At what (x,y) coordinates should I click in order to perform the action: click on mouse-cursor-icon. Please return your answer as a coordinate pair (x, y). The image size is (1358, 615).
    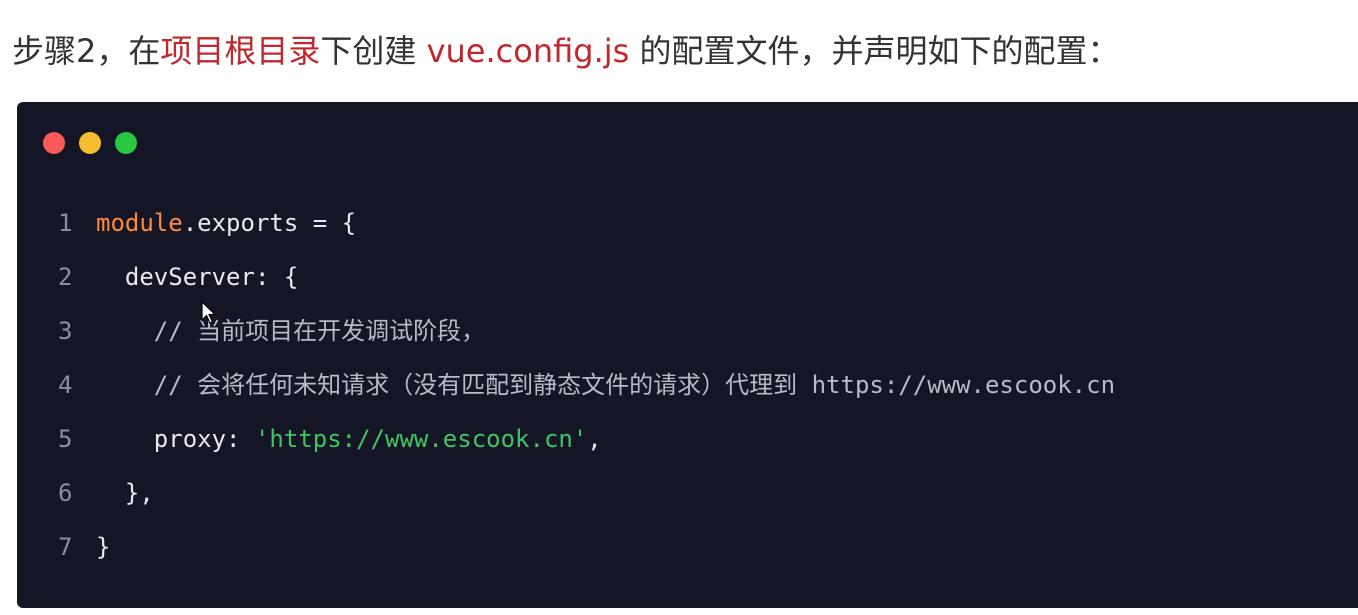
    Looking at the image, I should click on (209, 312).